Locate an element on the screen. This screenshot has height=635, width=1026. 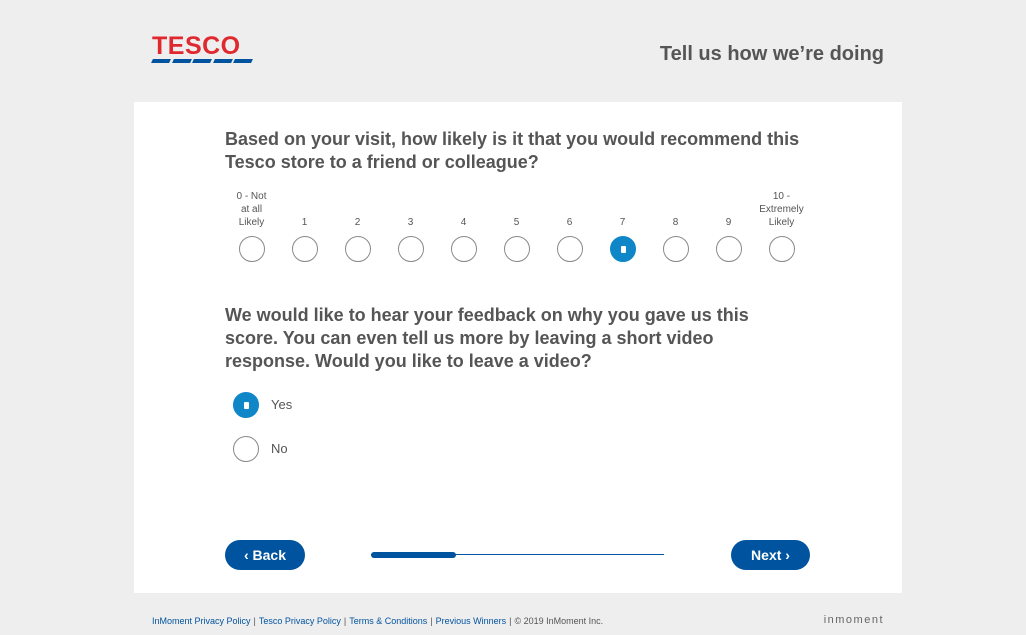
logo-stripes is located at coordinates (202, 61).